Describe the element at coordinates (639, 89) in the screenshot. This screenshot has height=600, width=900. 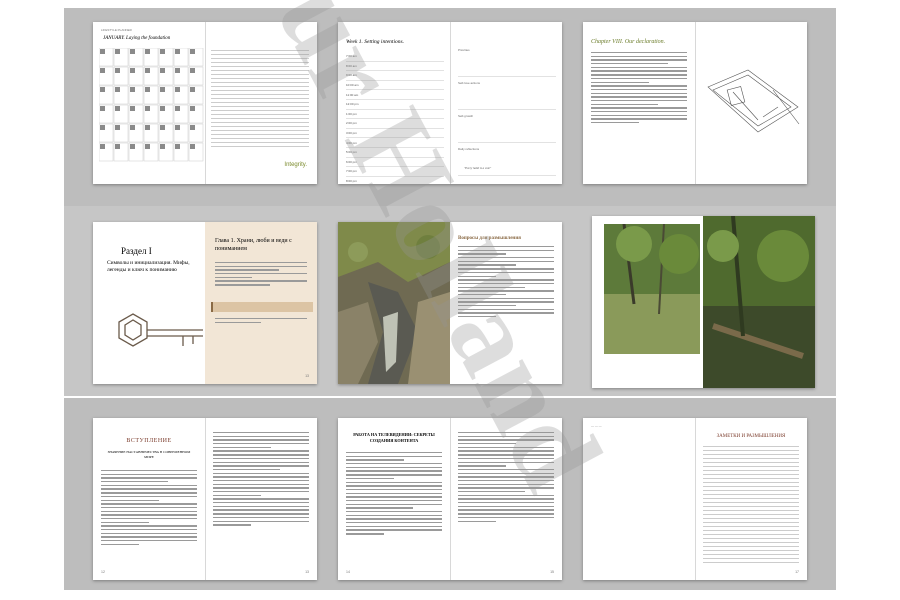
I see `chapter-body` at that location.